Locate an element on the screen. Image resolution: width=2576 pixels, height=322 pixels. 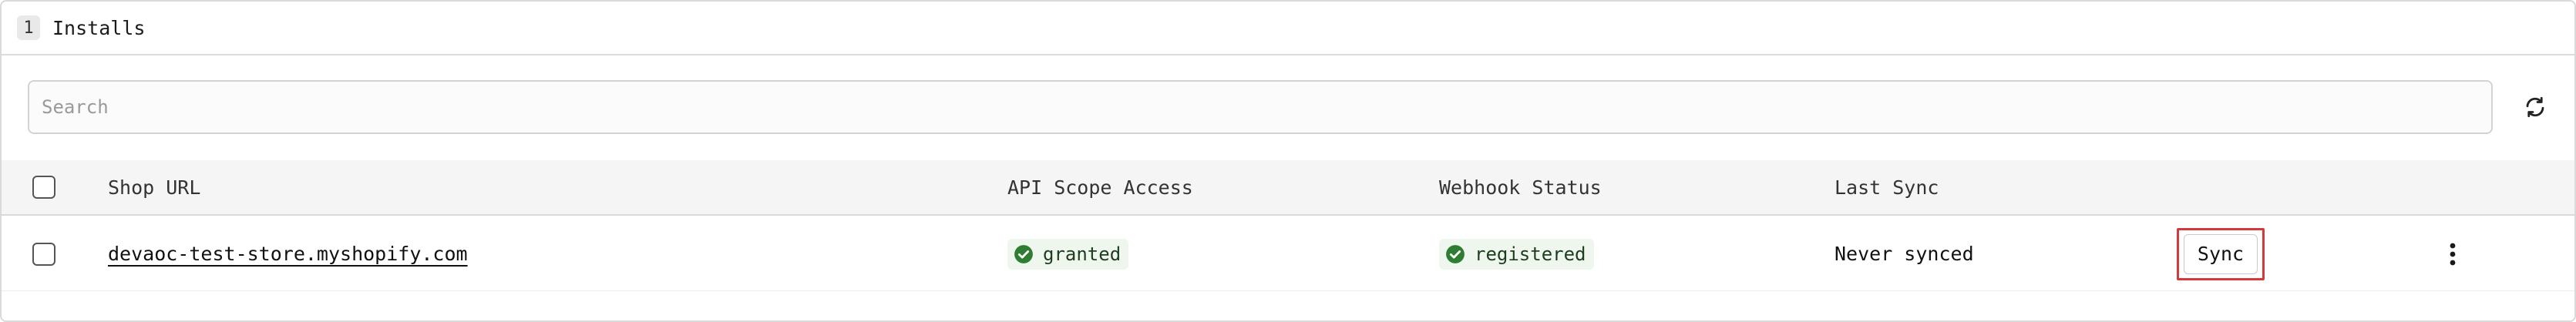
last-sync-value: Never synced is located at coordinates (1904, 254).